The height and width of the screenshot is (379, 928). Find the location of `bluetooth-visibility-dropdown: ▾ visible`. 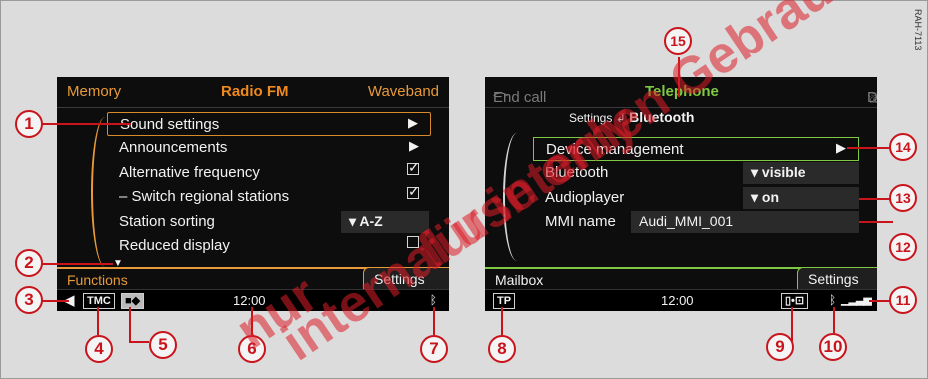

bluetooth-visibility-dropdown: ▾ visible is located at coordinates (801, 173).